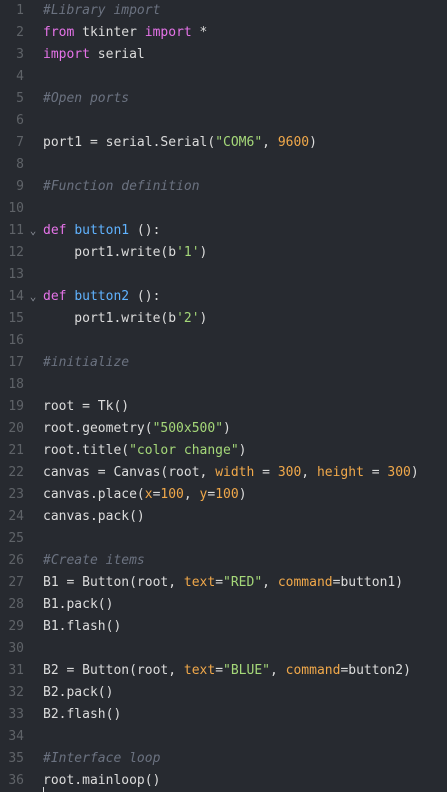 This screenshot has width=447, height=792. Describe the element at coordinates (86, 450) in the screenshot. I see `code-token: root.title(` at that location.